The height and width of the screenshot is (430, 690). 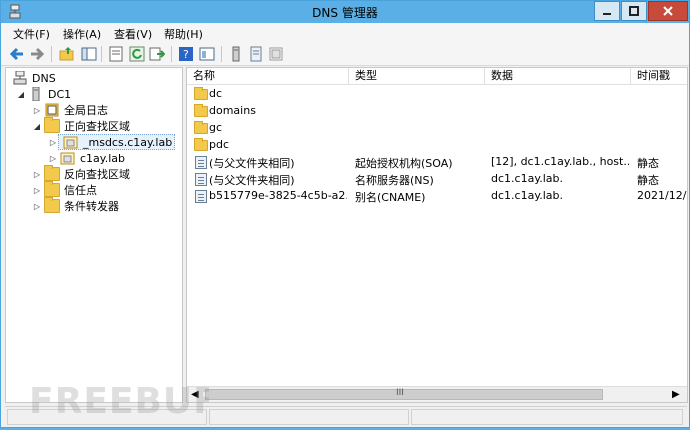 I want to click on scroll-right-icon: ▶, so click(x=676, y=394).